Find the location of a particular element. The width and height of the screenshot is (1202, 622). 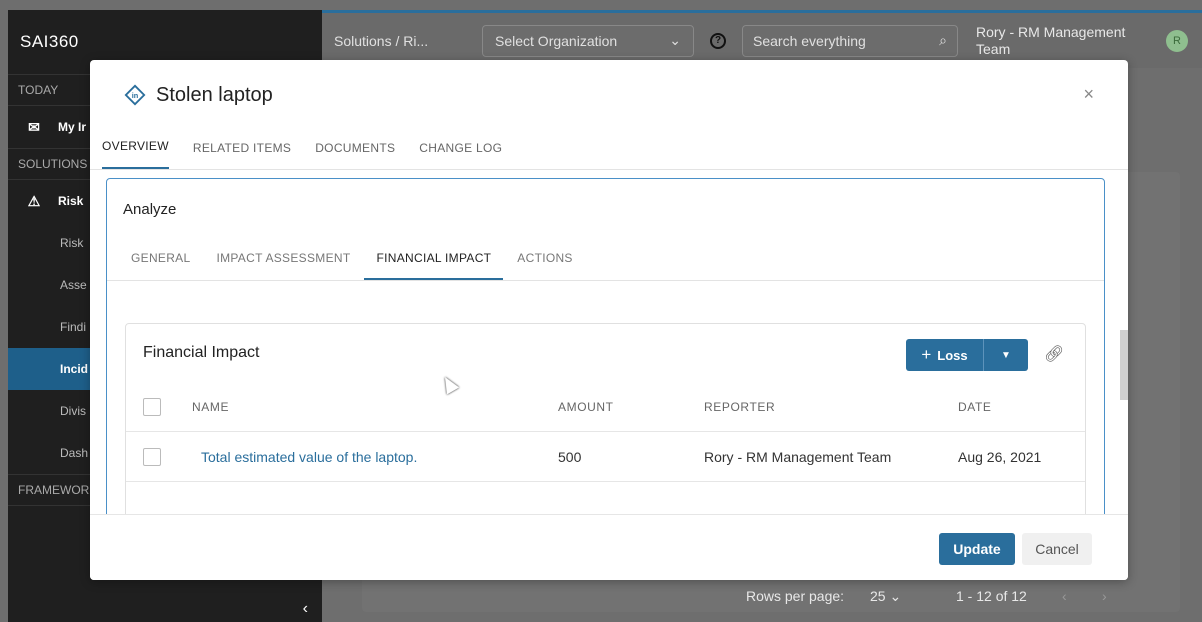

user-name: Rory - RM Management Team is located at coordinates (1061, 41).